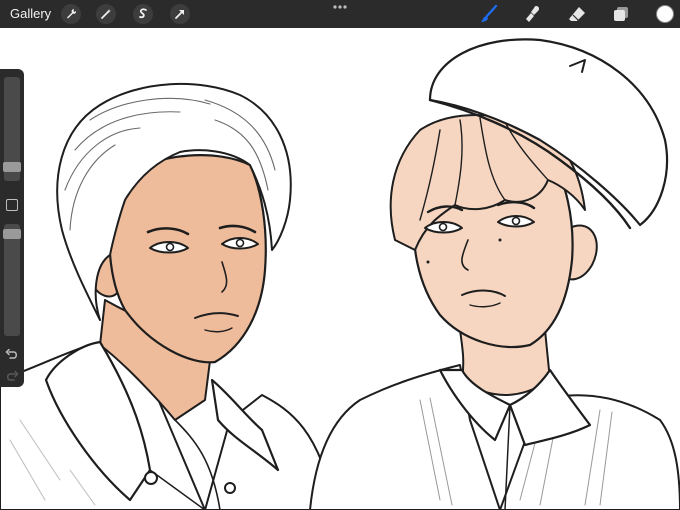  What do you see at coordinates (12, 129) in the screenshot?
I see `brush-size-slider` at bounding box center [12, 129].